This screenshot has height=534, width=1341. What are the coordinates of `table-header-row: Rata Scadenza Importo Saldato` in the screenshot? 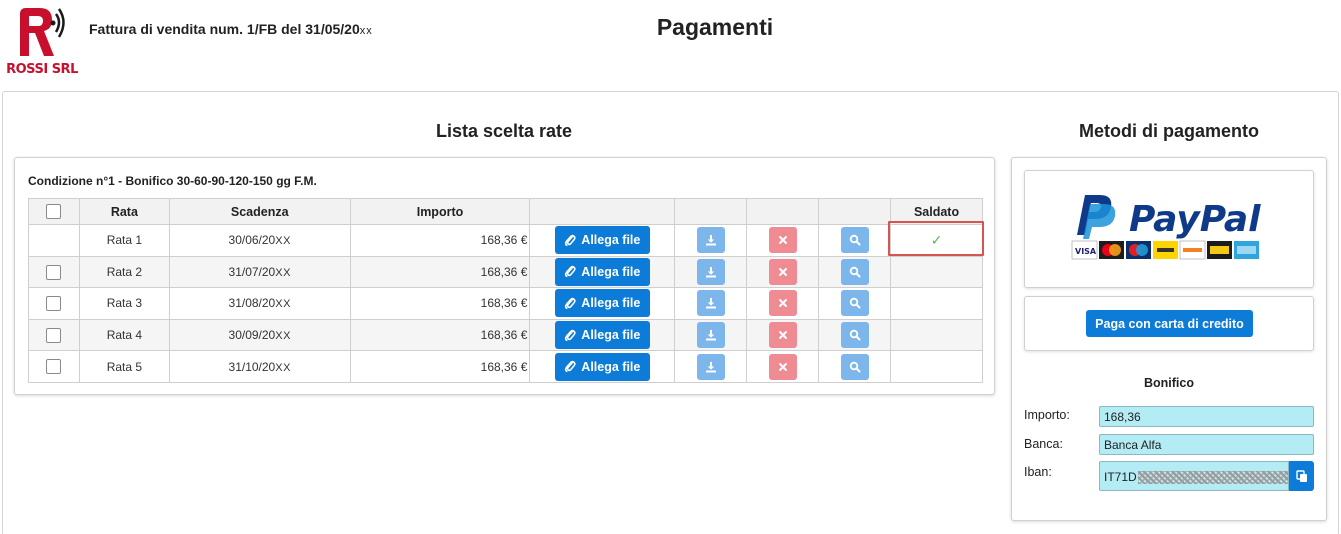 It's located at (505, 211).